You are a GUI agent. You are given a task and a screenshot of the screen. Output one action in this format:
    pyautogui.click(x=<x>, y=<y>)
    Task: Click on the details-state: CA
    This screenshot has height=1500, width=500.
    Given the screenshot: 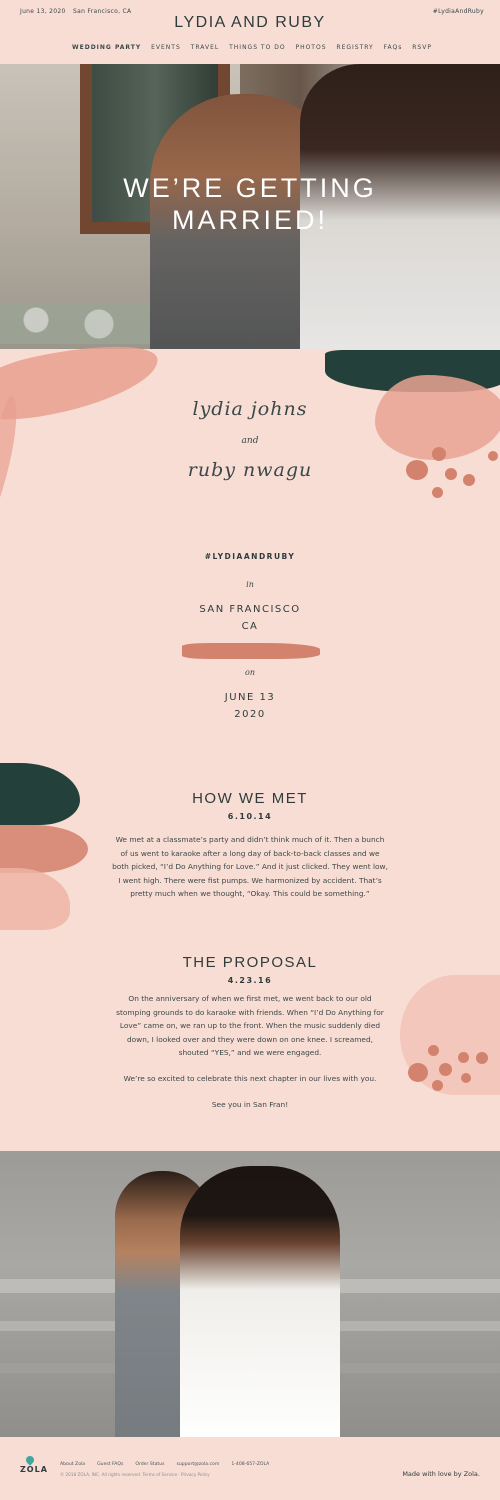 What is the action you would take?
    pyautogui.click(x=250, y=626)
    